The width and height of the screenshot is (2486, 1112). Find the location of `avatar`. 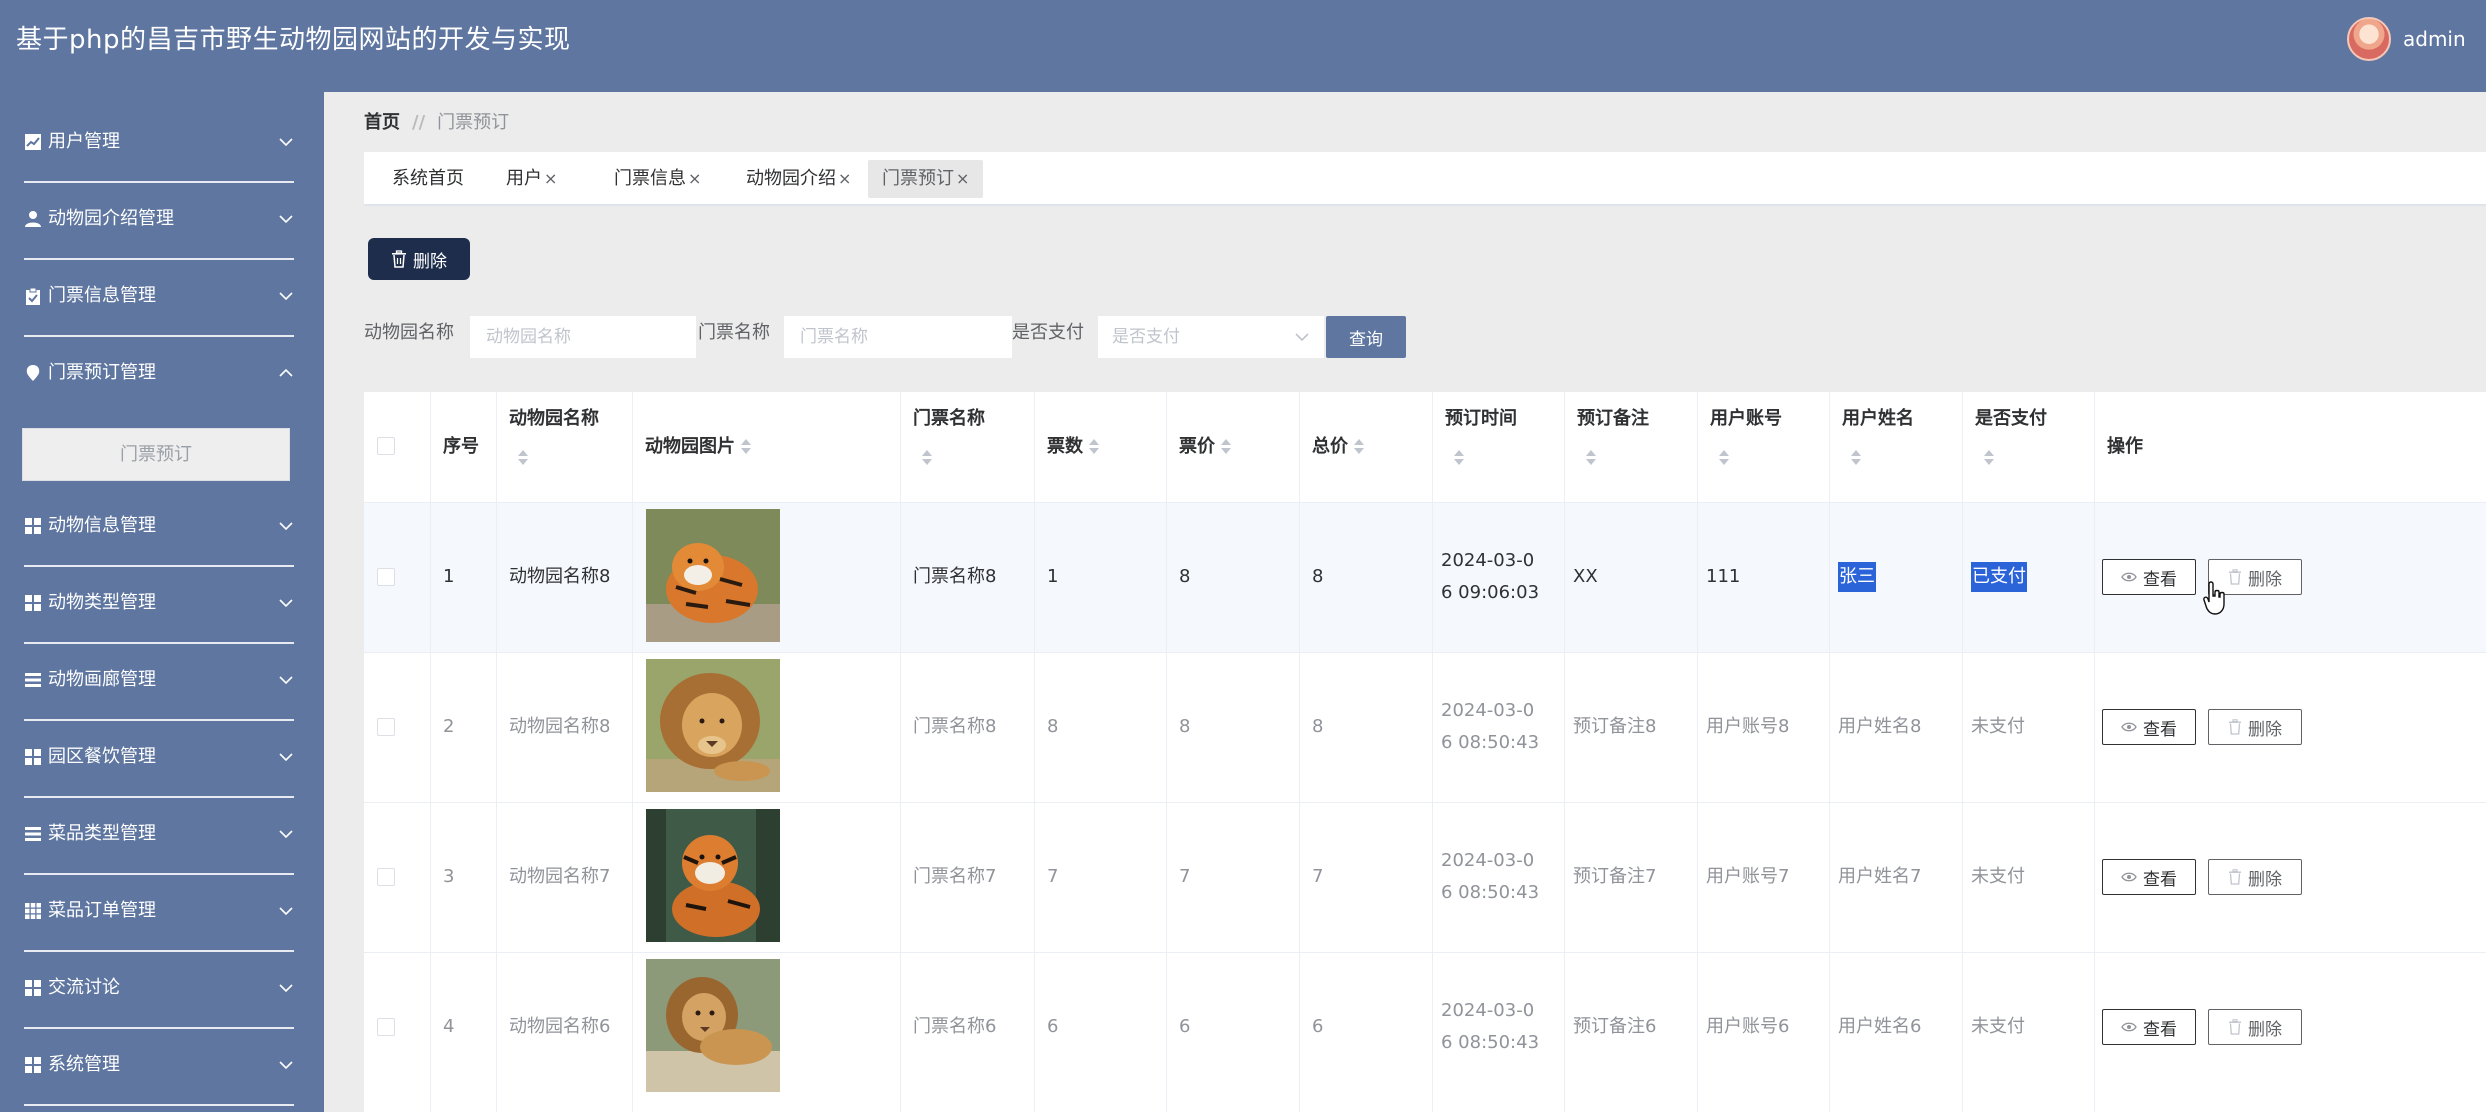

avatar is located at coordinates (2369, 39).